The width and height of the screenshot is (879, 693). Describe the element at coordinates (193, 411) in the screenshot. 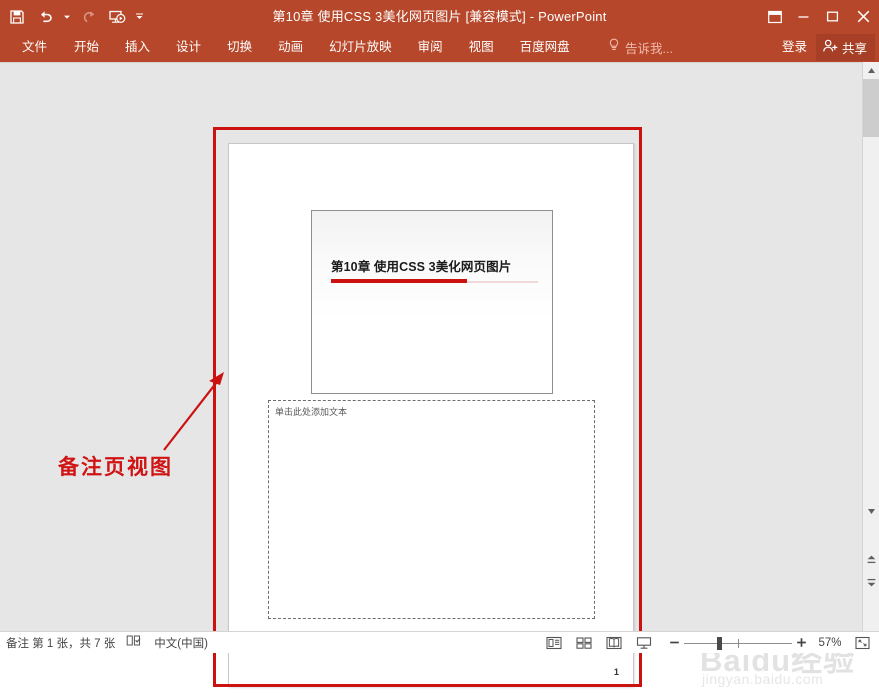

I see `annotation-arrow-icon` at that location.